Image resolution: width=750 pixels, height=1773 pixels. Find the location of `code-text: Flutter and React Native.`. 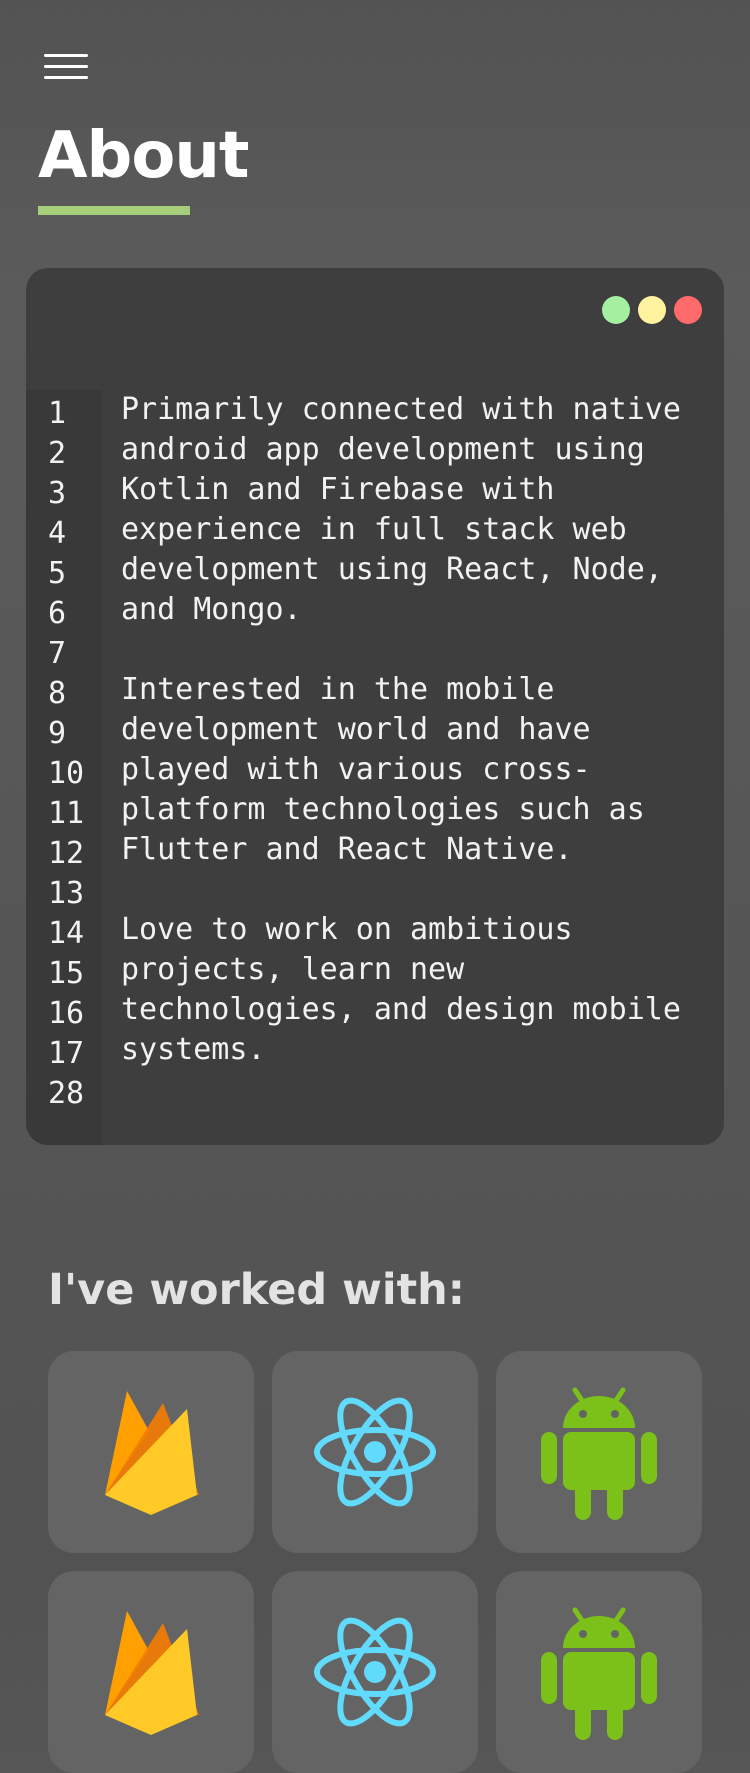

code-text: Flutter and React Native. is located at coordinates (347, 849).